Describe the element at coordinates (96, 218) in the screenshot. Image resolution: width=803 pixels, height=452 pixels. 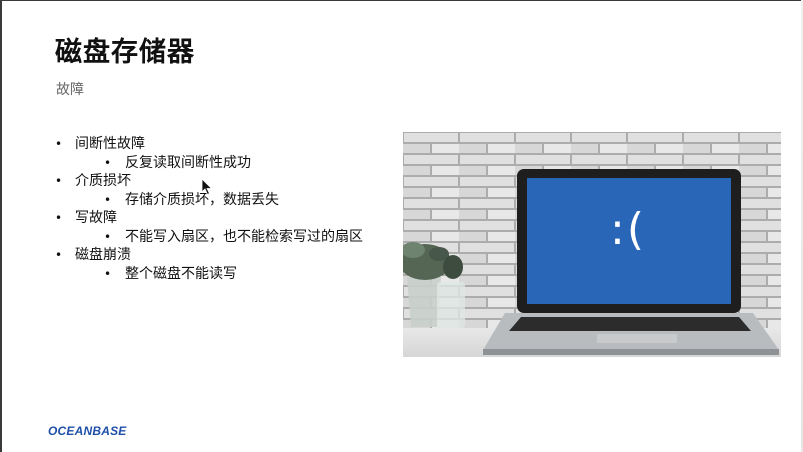
I see `bullet-text: 写故障` at that location.